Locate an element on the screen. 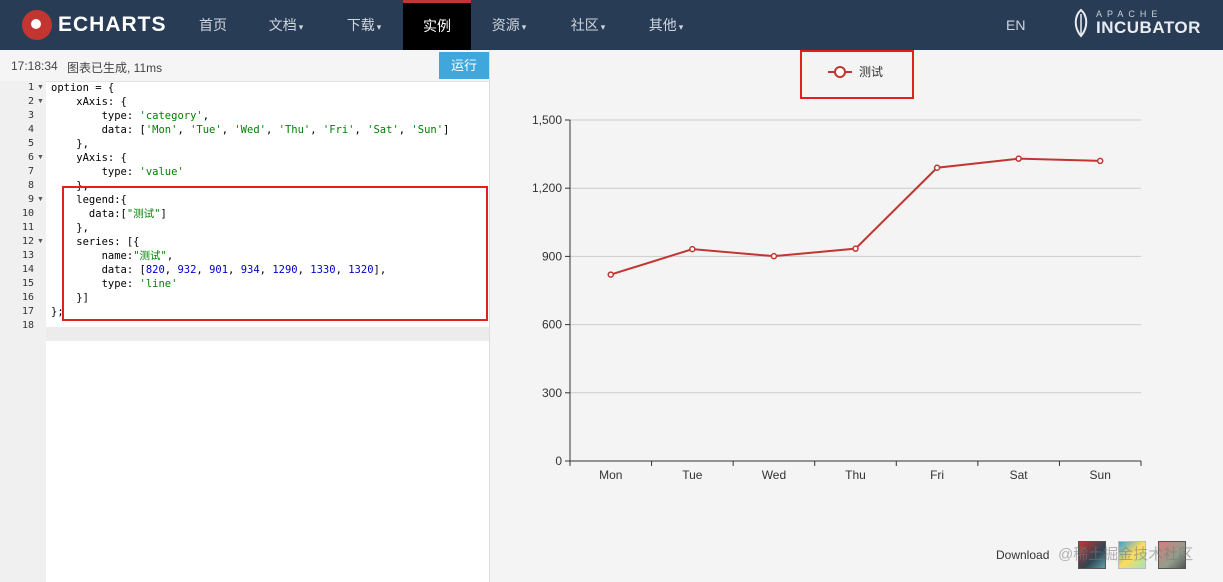 The height and width of the screenshot is (582, 1223). incubator-text: INCUBATOR is located at coordinates (1148, 27).